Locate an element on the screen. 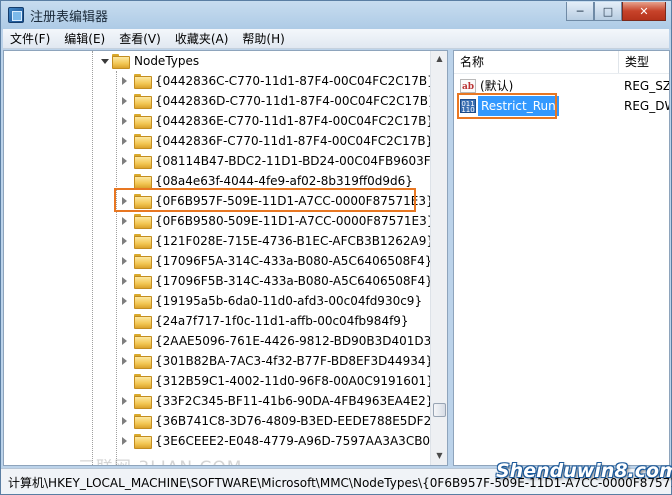 The width and height of the screenshot is (672, 495). tree-node: {17096F5A-314C-433a-B080-A5C6406508F4} is located at coordinates (218, 261).